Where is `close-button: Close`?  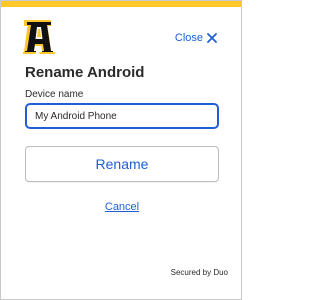 close-button: Close is located at coordinates (196, 38).